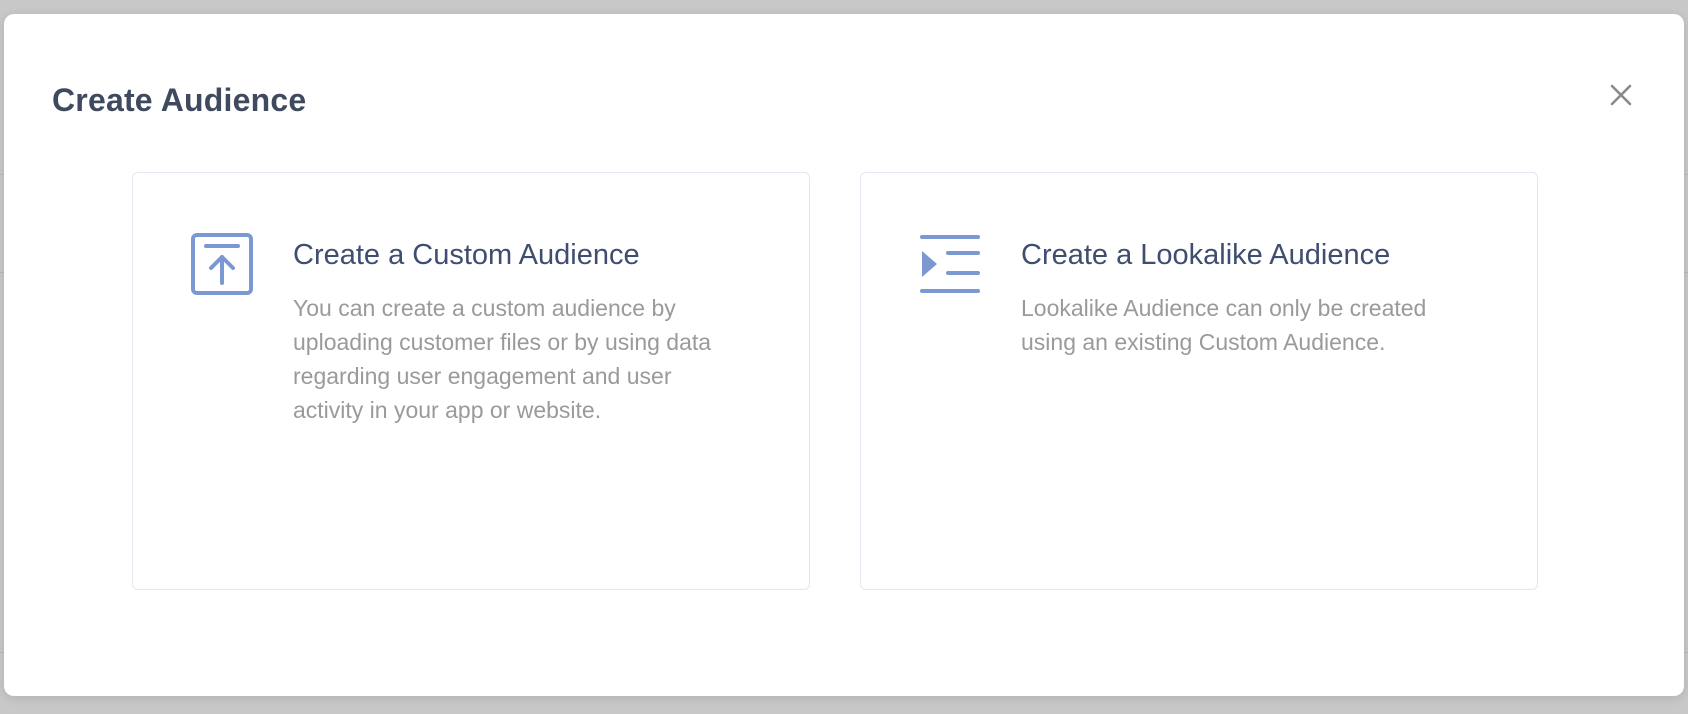 The height and width of the screenshot is (714, 1688). I want to click on close-icon, so click(1621, 95).